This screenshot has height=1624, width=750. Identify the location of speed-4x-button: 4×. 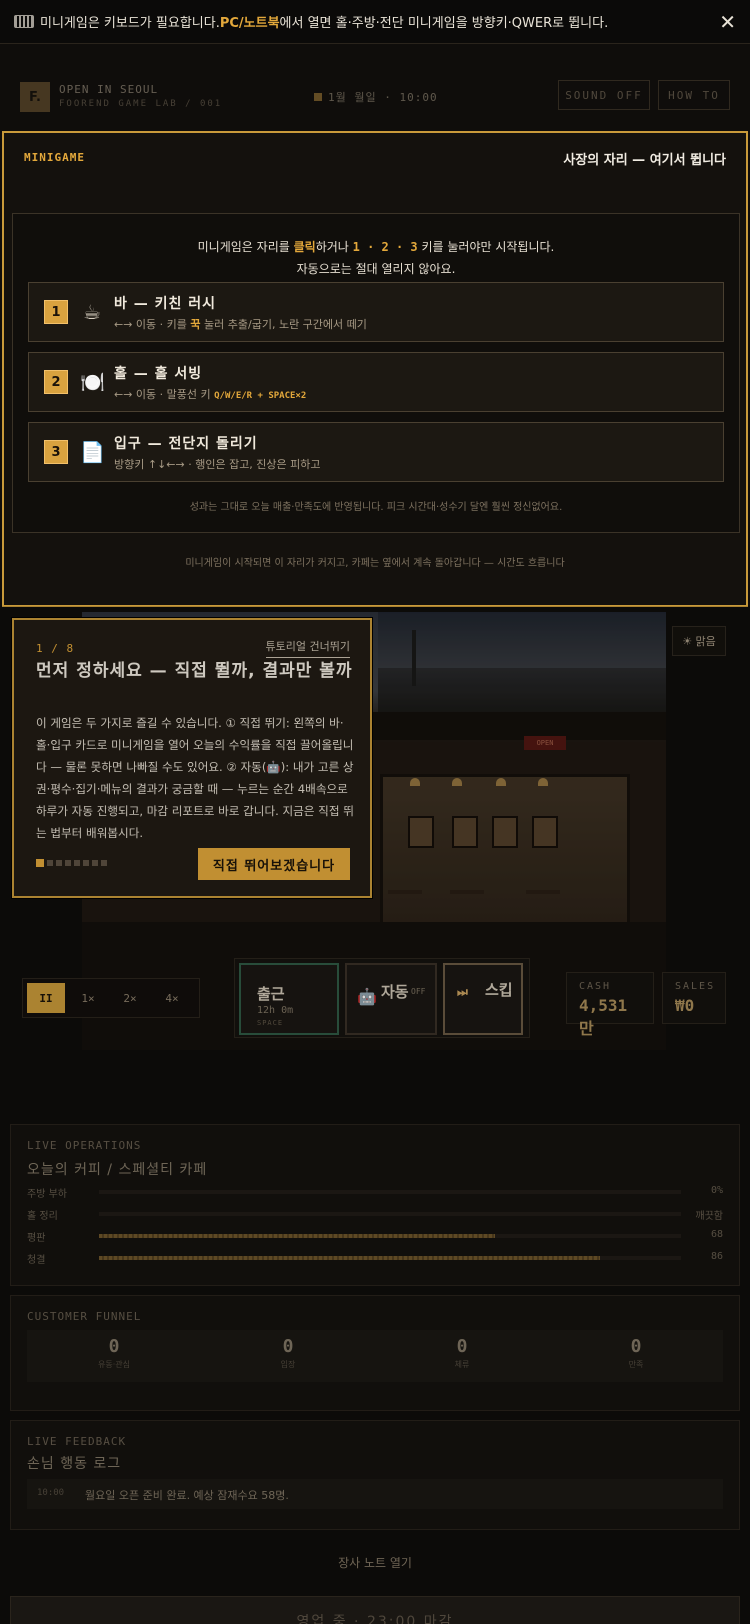
(172, 998).